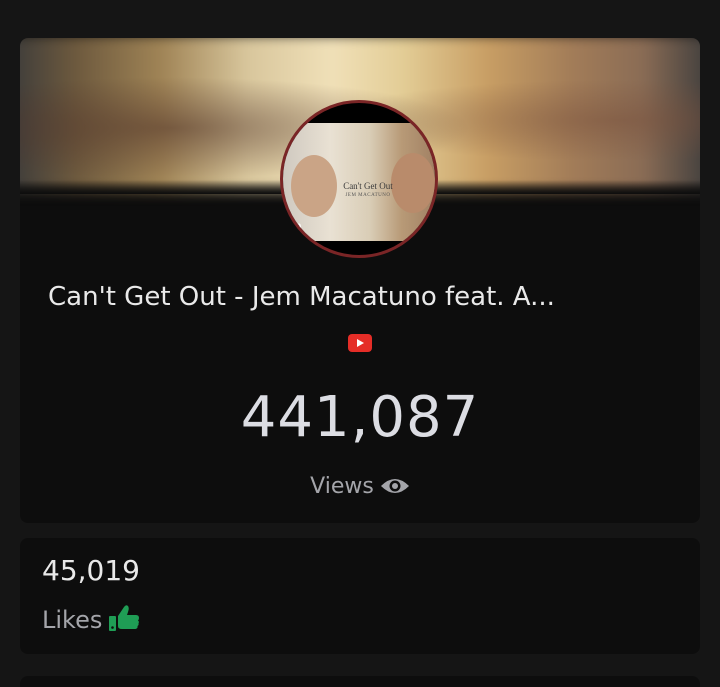  I want to click on views-count: 441,087, so click(360, 417).